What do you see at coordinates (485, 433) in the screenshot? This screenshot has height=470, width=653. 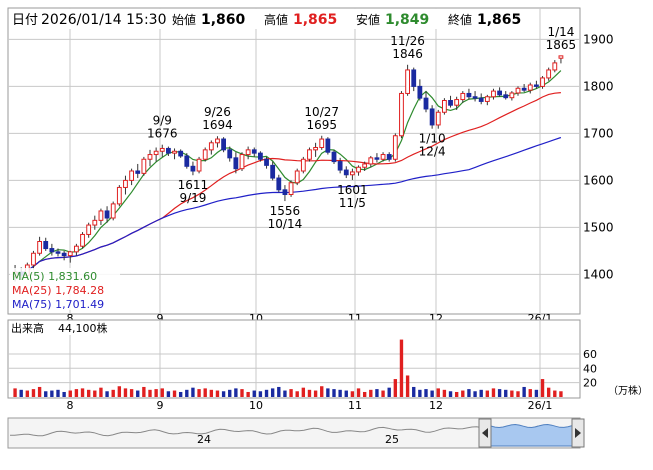 I see `navigator-left-handle` at bounding box center [485, 433].